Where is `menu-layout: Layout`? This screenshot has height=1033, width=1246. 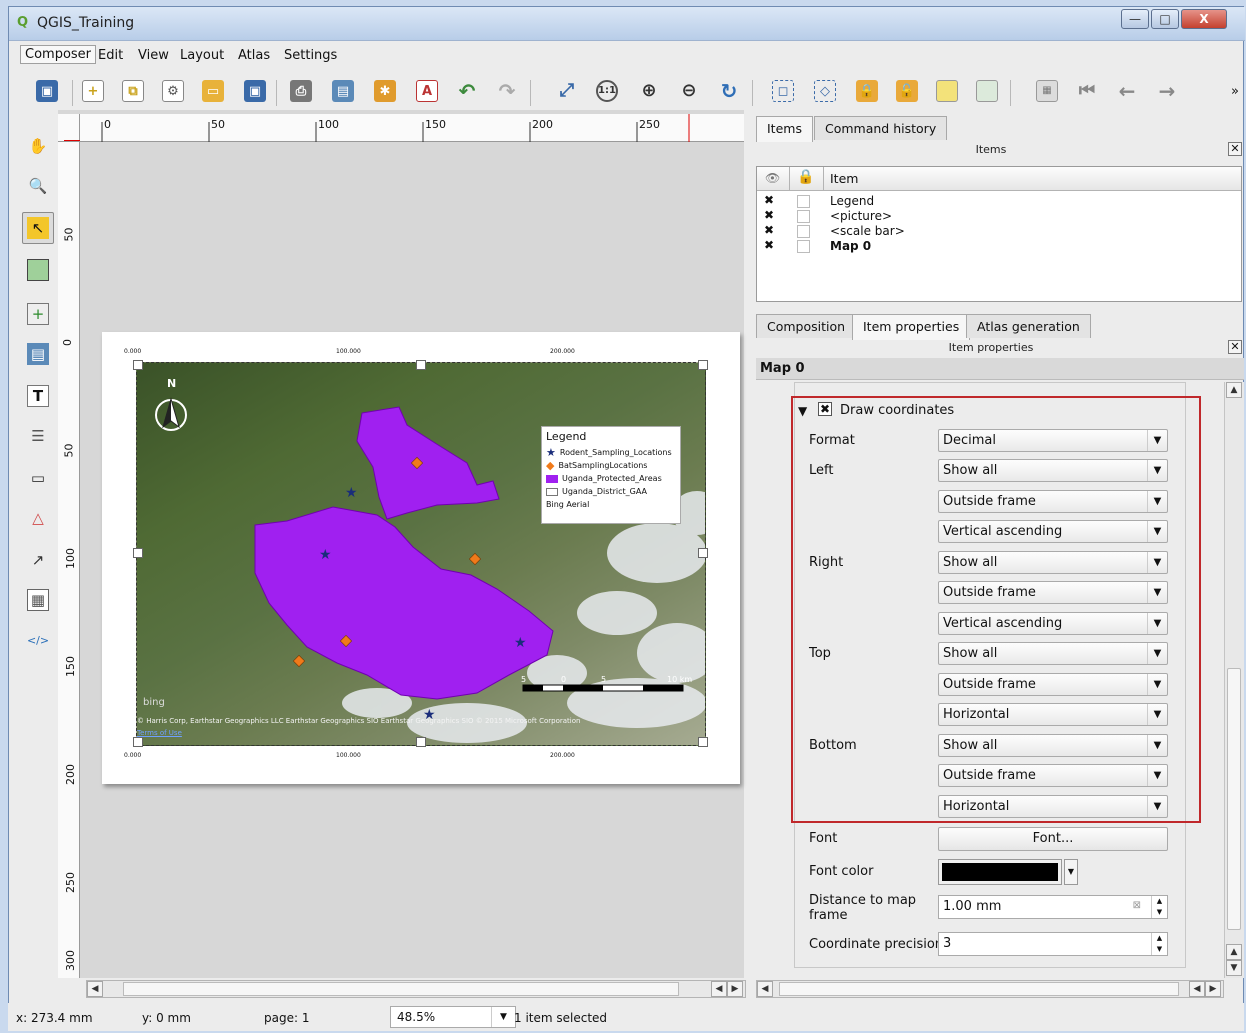 menu-layout: Layout is located at coordinates (202, 55).